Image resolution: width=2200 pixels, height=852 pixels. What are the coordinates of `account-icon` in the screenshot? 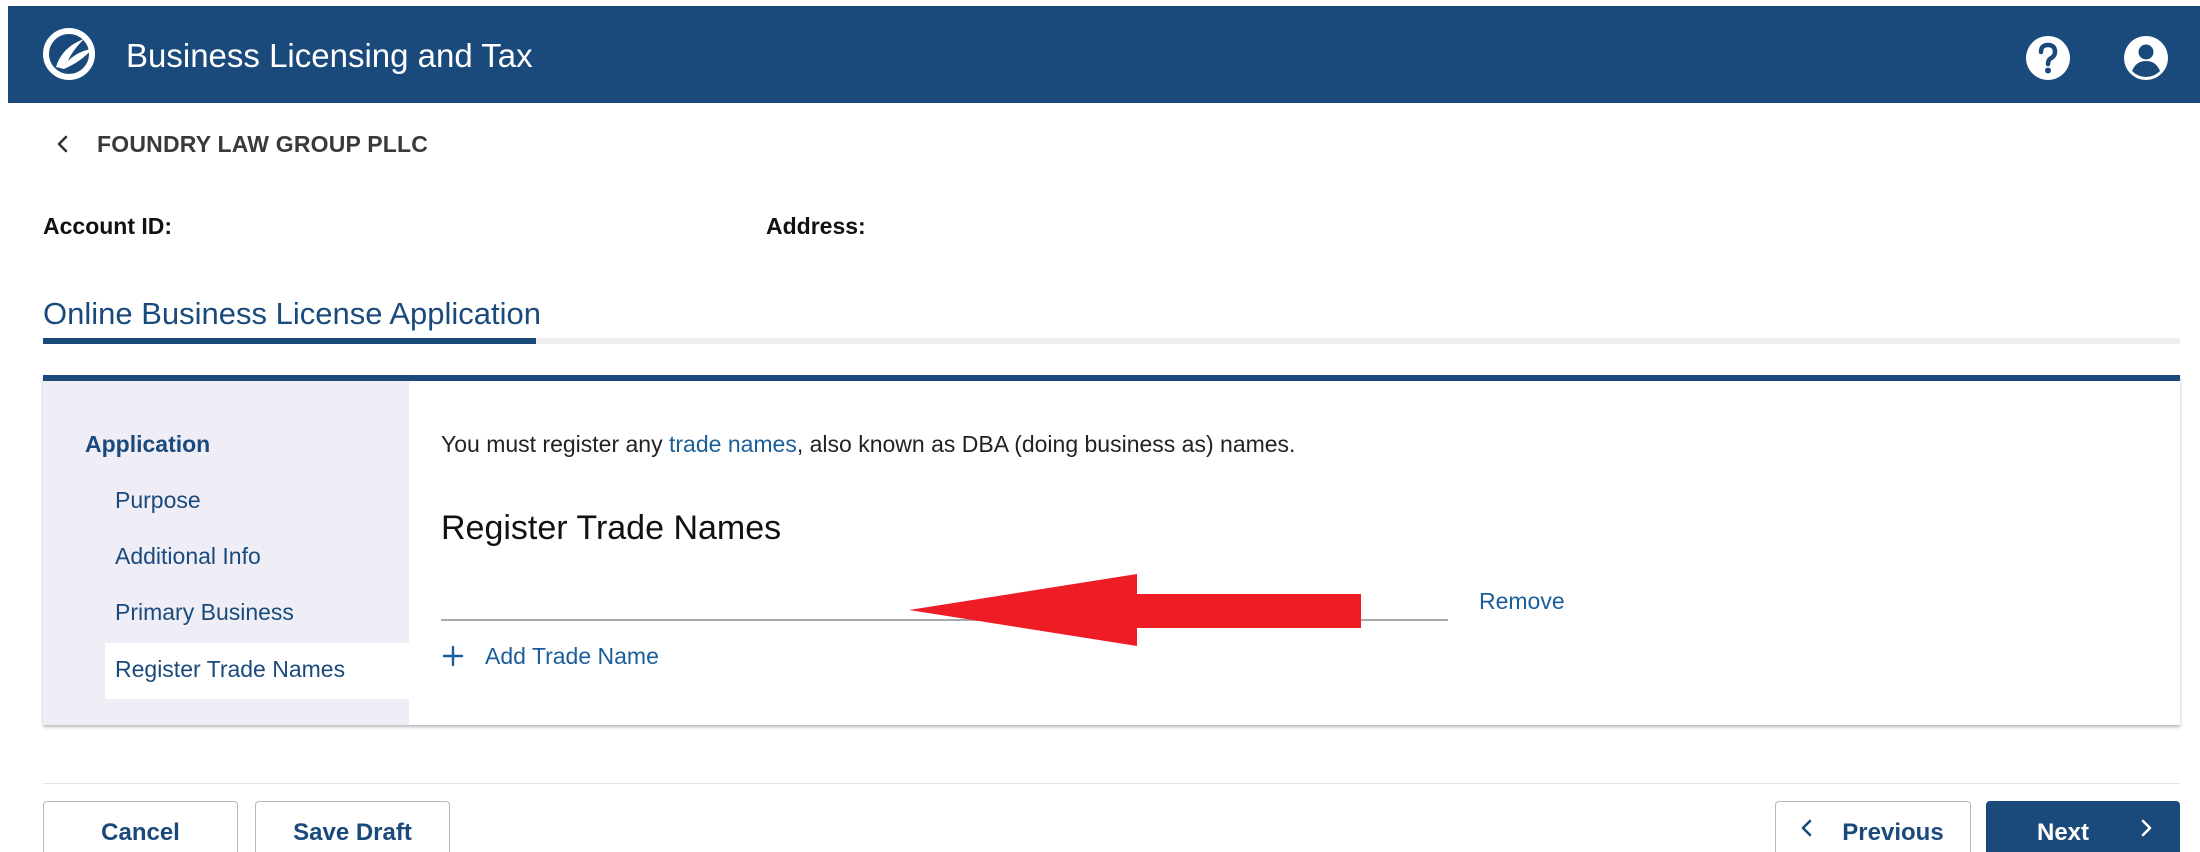 It's located at (2146, 58).